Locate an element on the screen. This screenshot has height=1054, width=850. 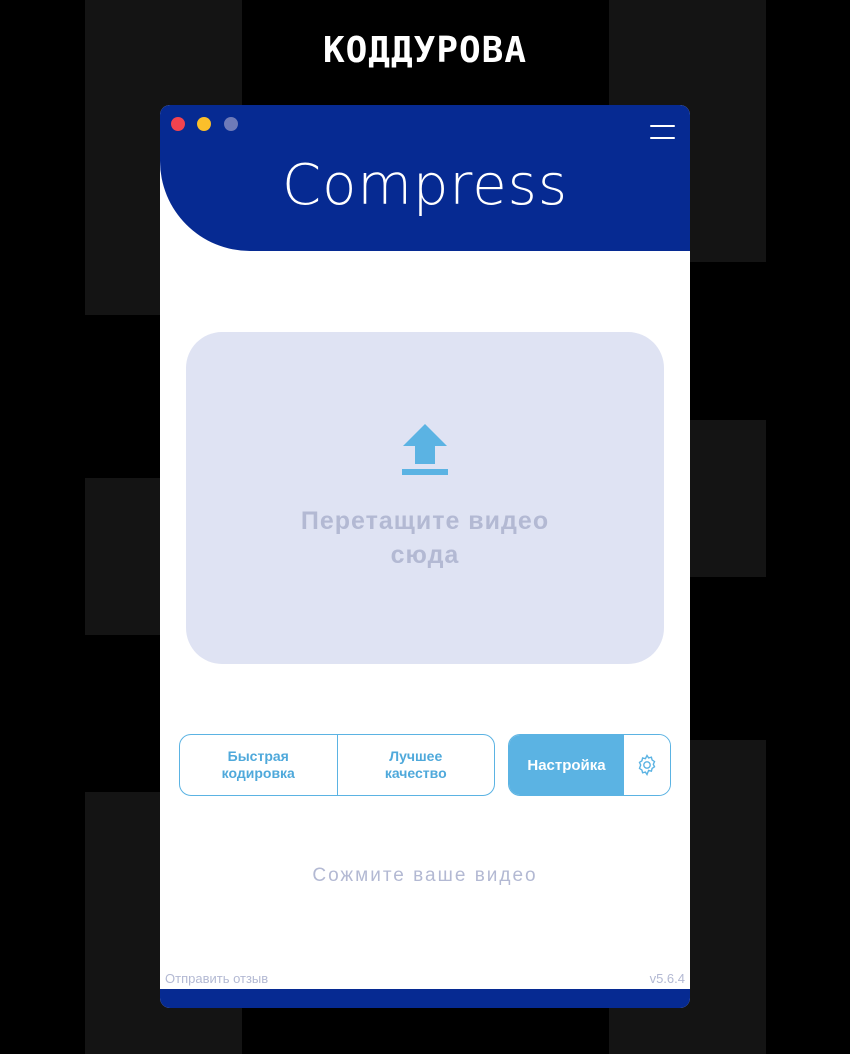
version-label: v5.6.4 is located at coordinates (667, 978).